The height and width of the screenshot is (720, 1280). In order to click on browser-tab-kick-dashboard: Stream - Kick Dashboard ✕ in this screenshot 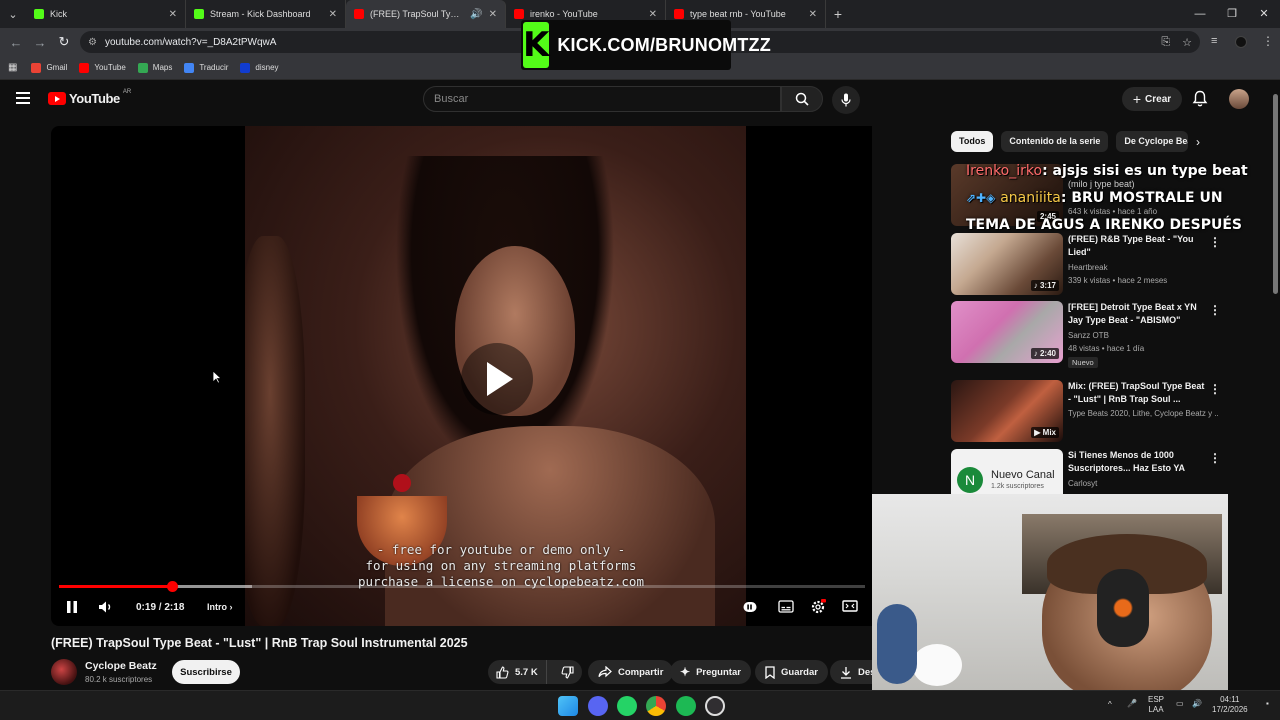, I will do `click(266, 14)`.